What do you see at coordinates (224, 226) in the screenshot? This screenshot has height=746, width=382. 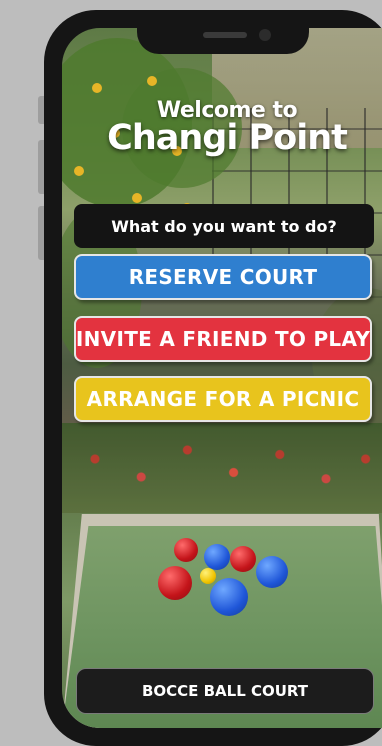 I see `question-banner: What do you want to do?` at bounding box center [224, 226].